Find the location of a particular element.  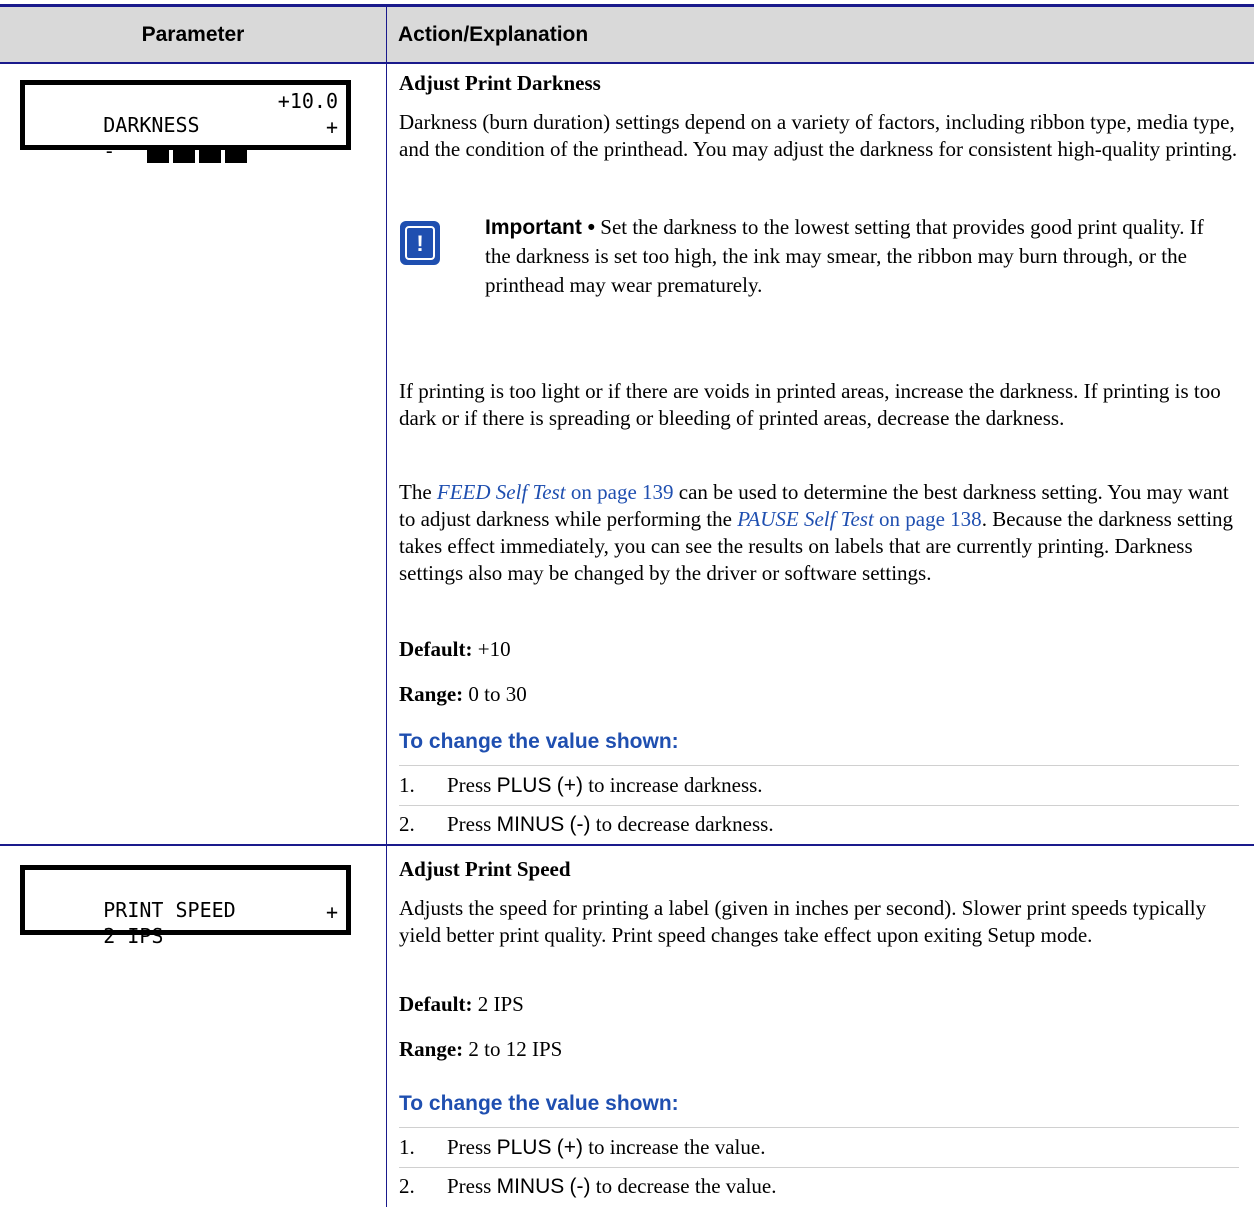

lcd-darkness-bar is located at coordinates (151, 156).